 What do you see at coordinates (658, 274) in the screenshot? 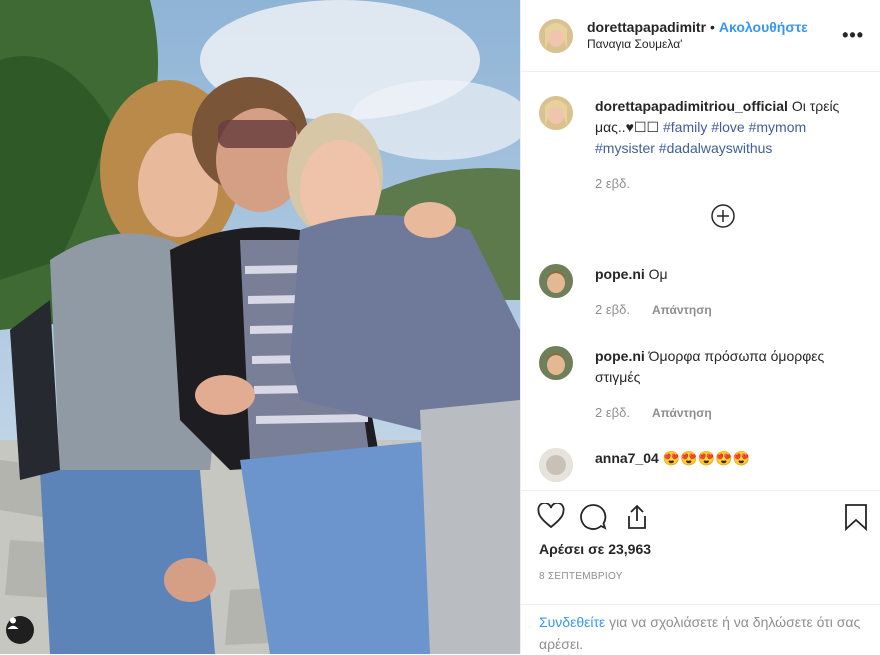
I see `comment-text: Ομ` at bounding box center [658, 274].